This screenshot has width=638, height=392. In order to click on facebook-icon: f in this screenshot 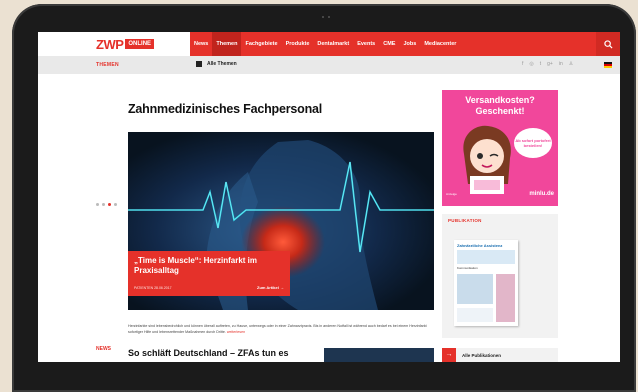, I will do `click(522, 64)`.